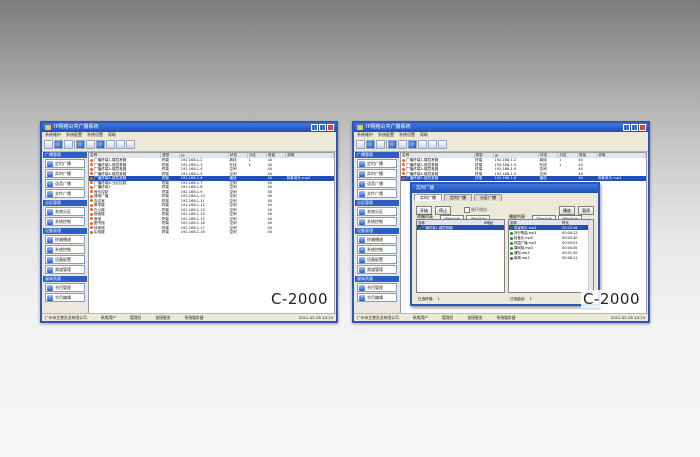  Describe the element at coordinates (189, 145) in the screenshot. I see `toolbar` at that location.